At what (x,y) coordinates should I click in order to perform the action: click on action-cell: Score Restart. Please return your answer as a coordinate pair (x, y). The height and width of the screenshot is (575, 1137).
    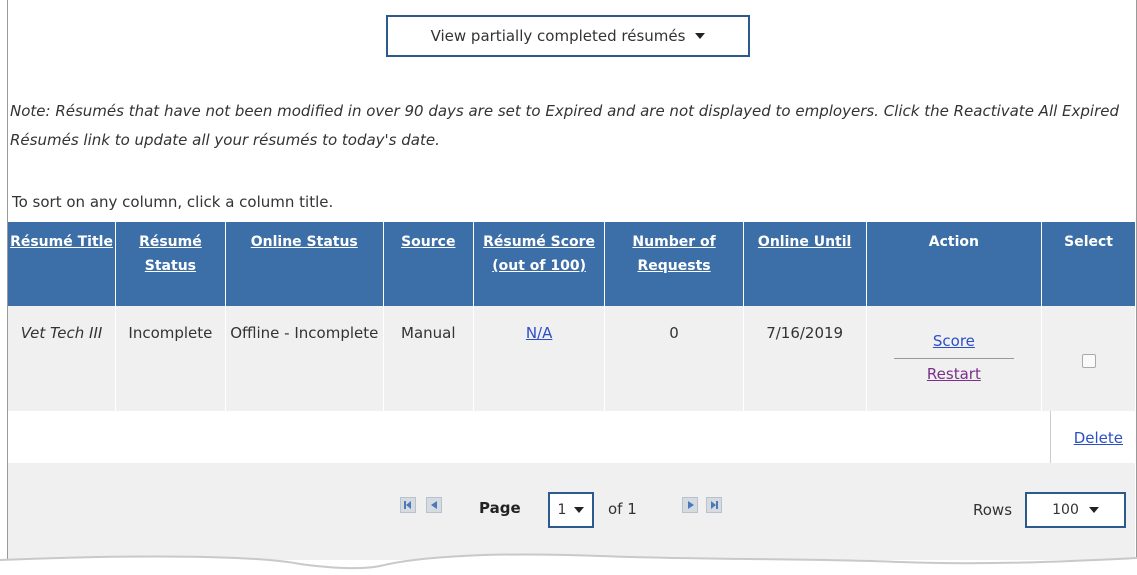
    Looking at the image, I should click on (953, 365).